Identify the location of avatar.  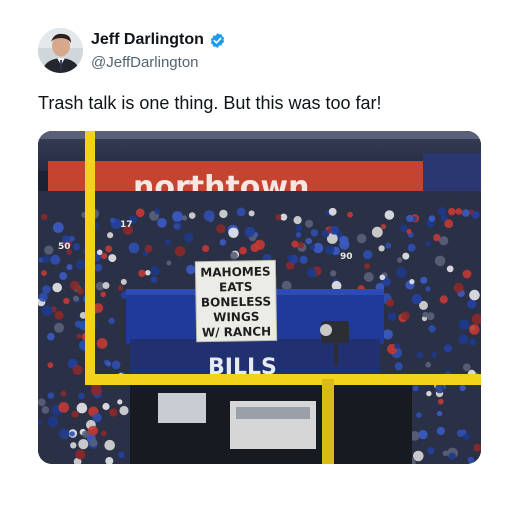
(60, 50).